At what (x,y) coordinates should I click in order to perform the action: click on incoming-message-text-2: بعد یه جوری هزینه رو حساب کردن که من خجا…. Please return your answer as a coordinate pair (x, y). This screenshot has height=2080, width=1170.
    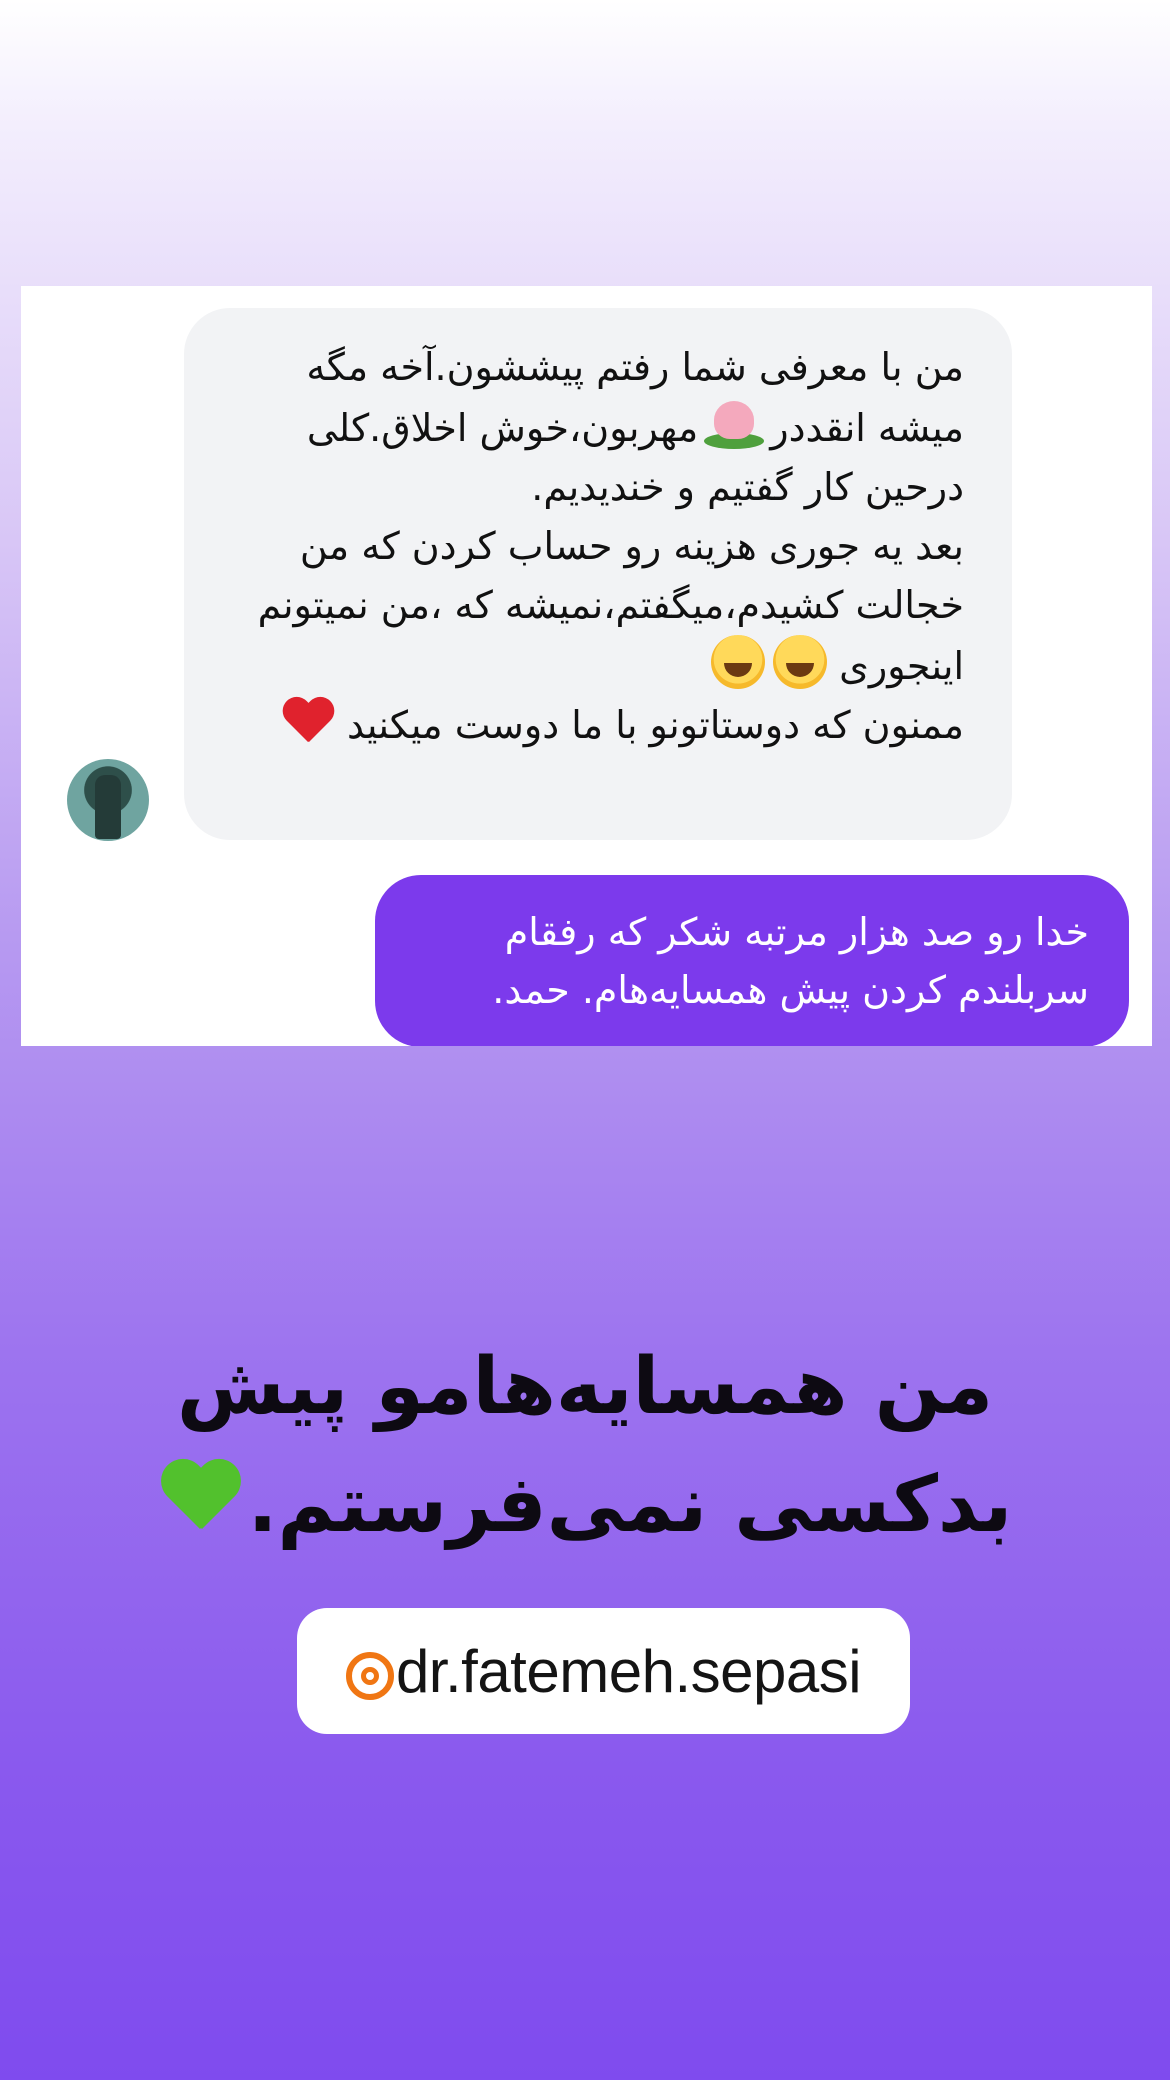
    Looking at the image, I should click on (610, 606).